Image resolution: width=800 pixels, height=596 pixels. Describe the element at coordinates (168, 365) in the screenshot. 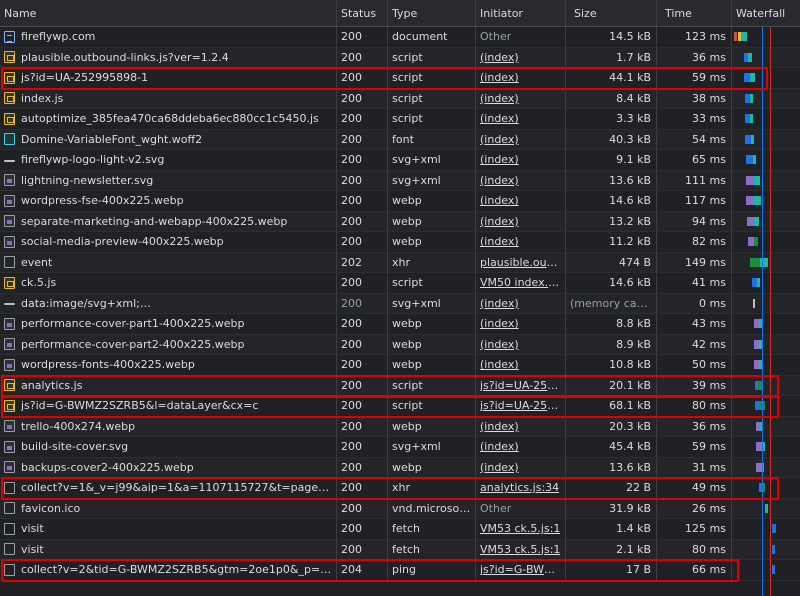

I see `cell-name: wordpress-fonts-400x225.webp` at that location.